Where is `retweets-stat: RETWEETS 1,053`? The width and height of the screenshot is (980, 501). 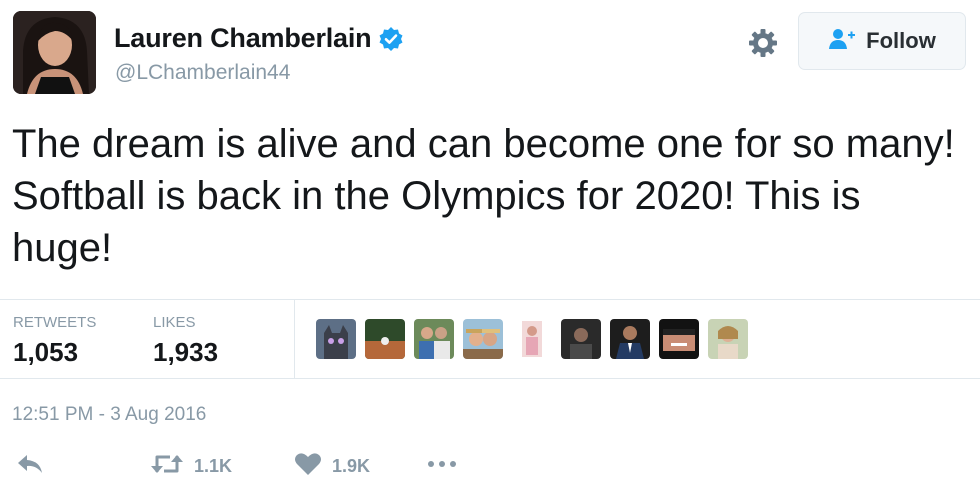 retweets-stat: RETWEETS 1,053 is located at coordinates (54, 341).